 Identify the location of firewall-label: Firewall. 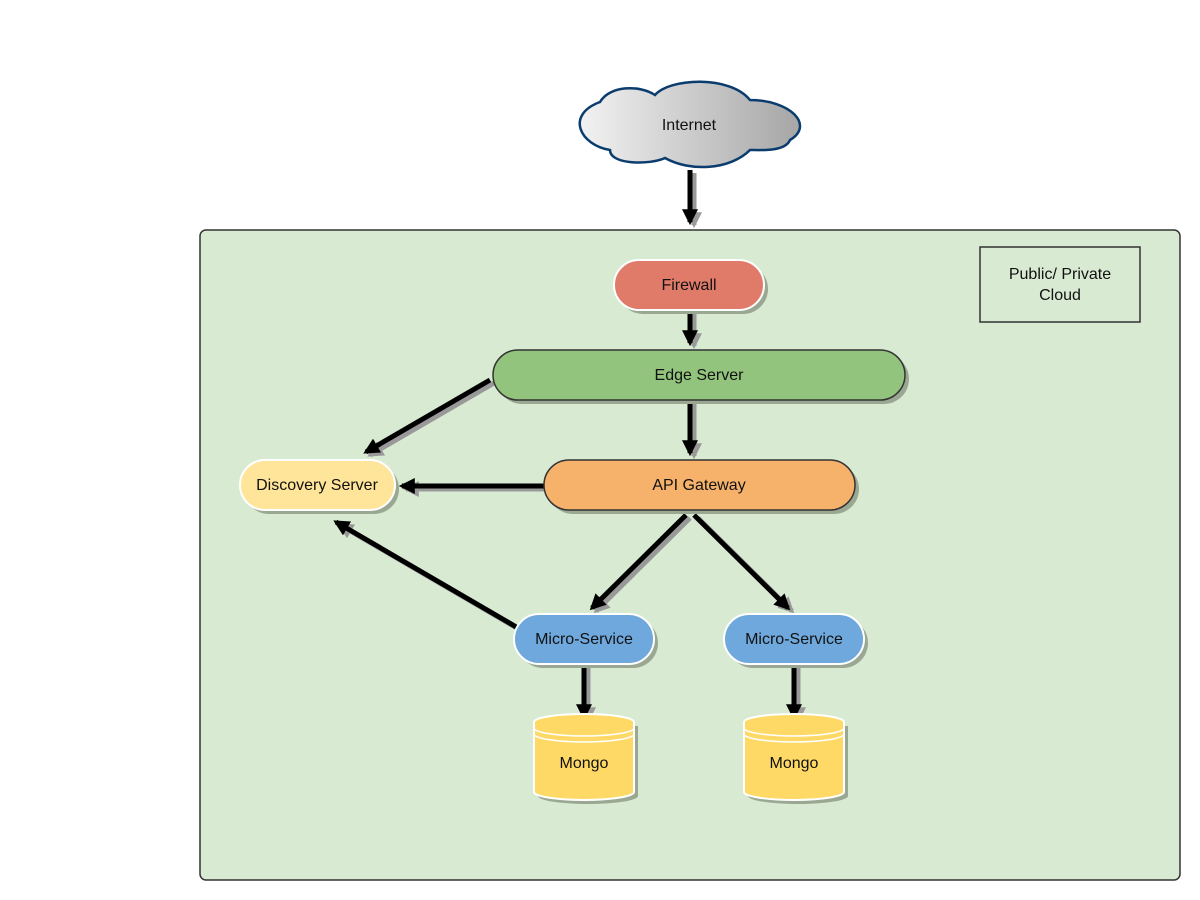
(688, 285).